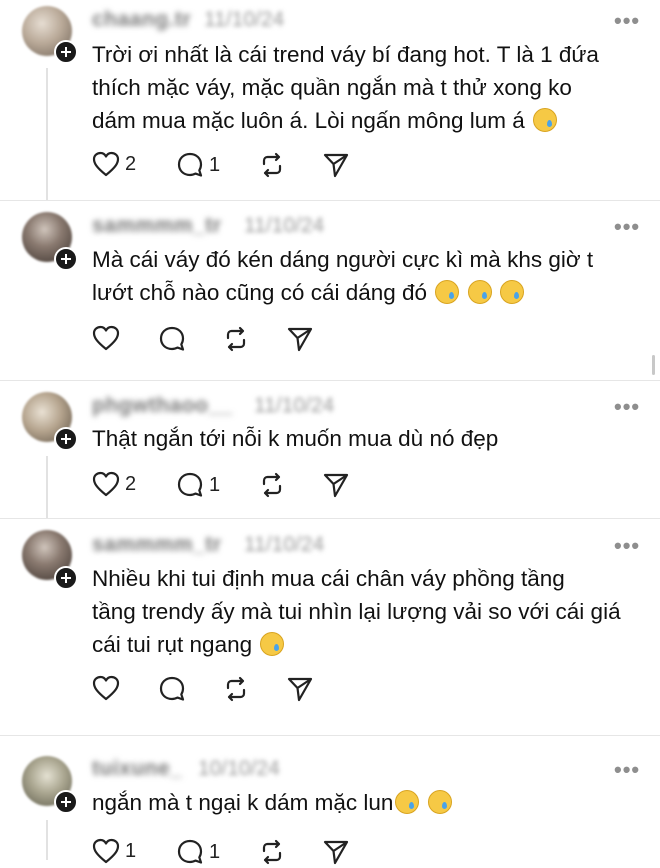  I want to click on post-text-line: lướt chỗ nào cũng có cái dáng đó, so click(260, 292).